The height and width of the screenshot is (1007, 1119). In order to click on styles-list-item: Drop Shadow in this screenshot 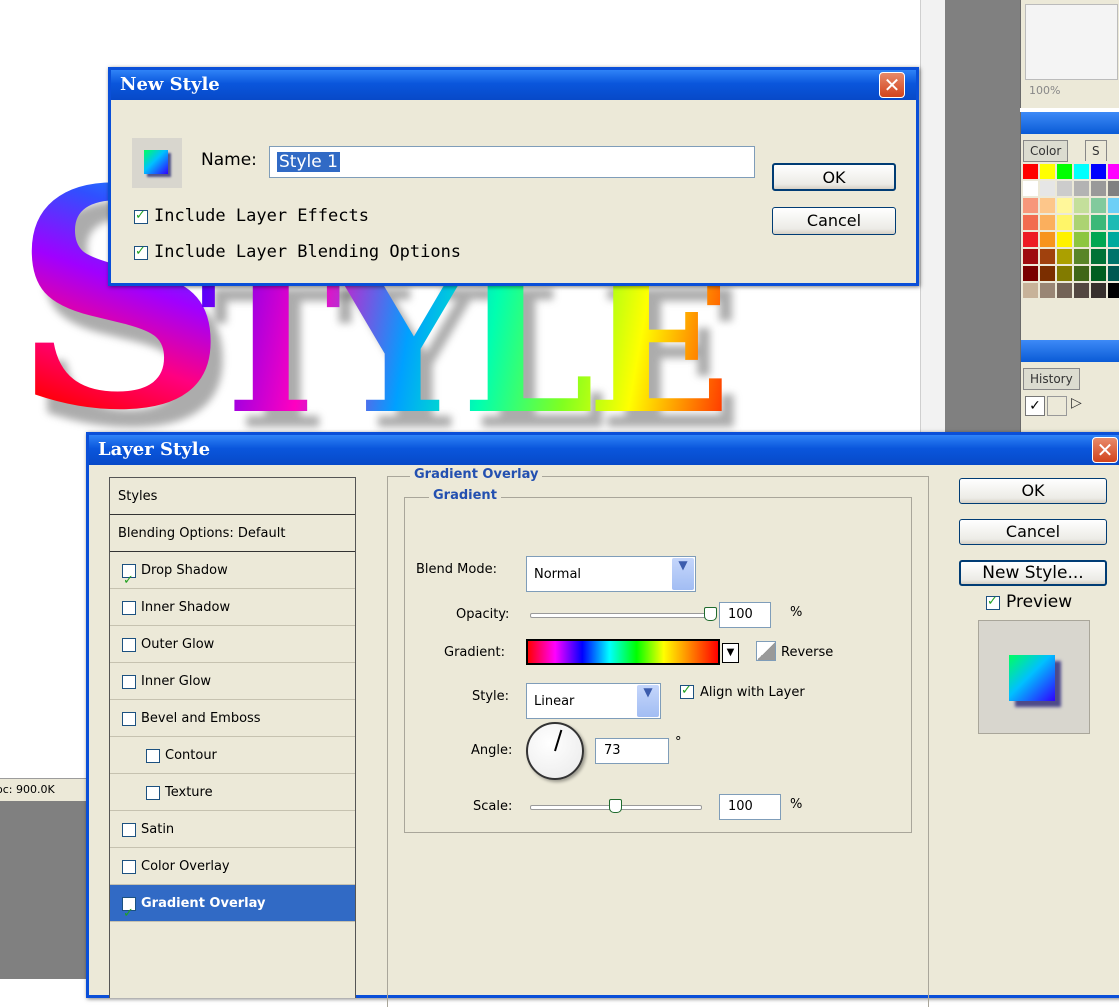, I will do `click(232, 575)`.